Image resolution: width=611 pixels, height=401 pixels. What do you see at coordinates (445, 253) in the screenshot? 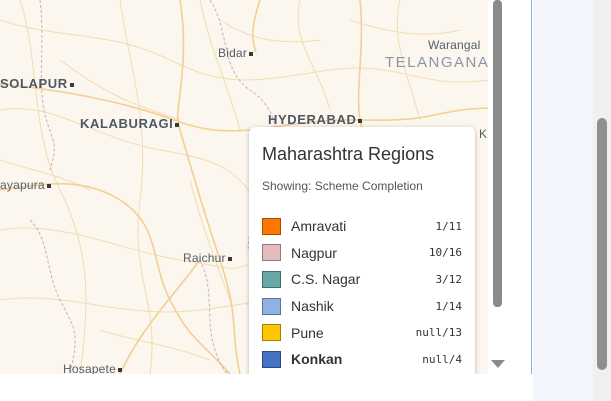
I see `legend-item-count: 10/16` at bounding box center [445, 253].